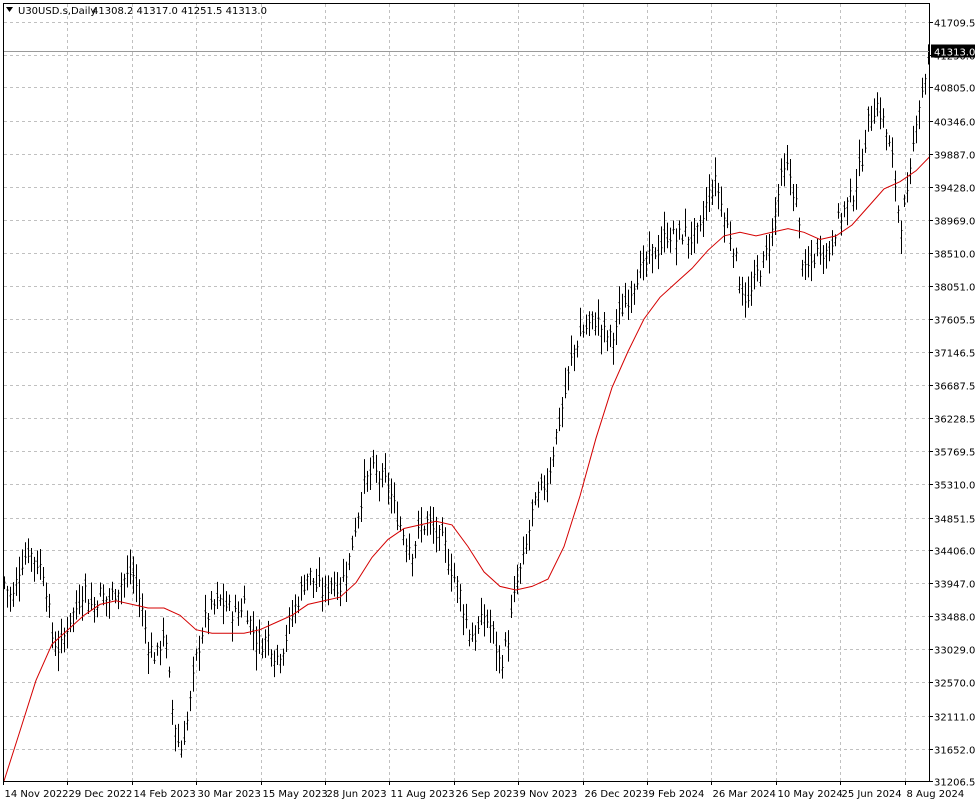 Image resolution: width=978 pixels, height=809 pixels. Describe the element at coordinates (954, 288) in the screenshot. I see `y-tick-label: 38051.0` at that location.